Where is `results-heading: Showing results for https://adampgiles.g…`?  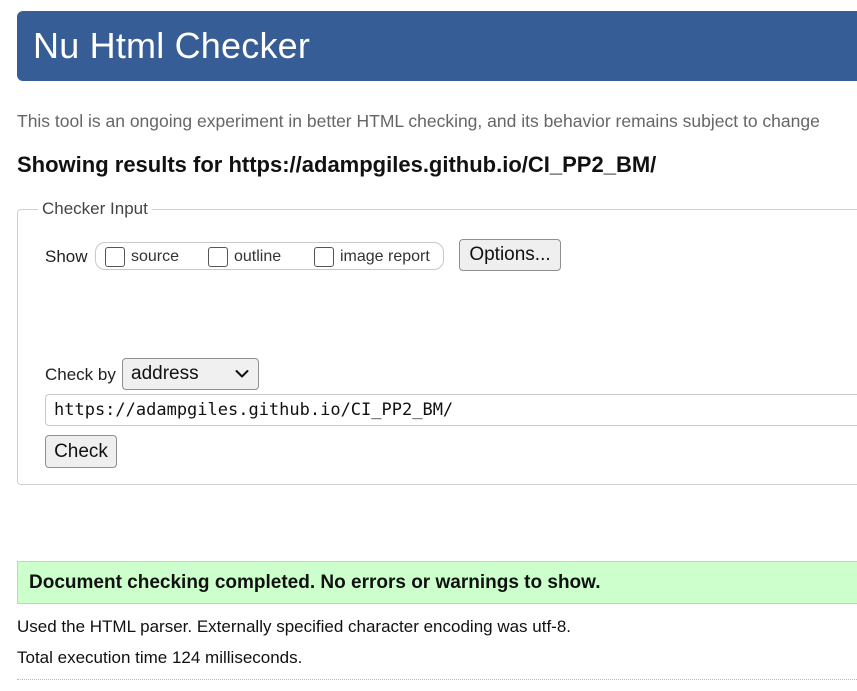
results-heading: Showing results for https://adampgiles.g… is located at coordinates (337, 164).